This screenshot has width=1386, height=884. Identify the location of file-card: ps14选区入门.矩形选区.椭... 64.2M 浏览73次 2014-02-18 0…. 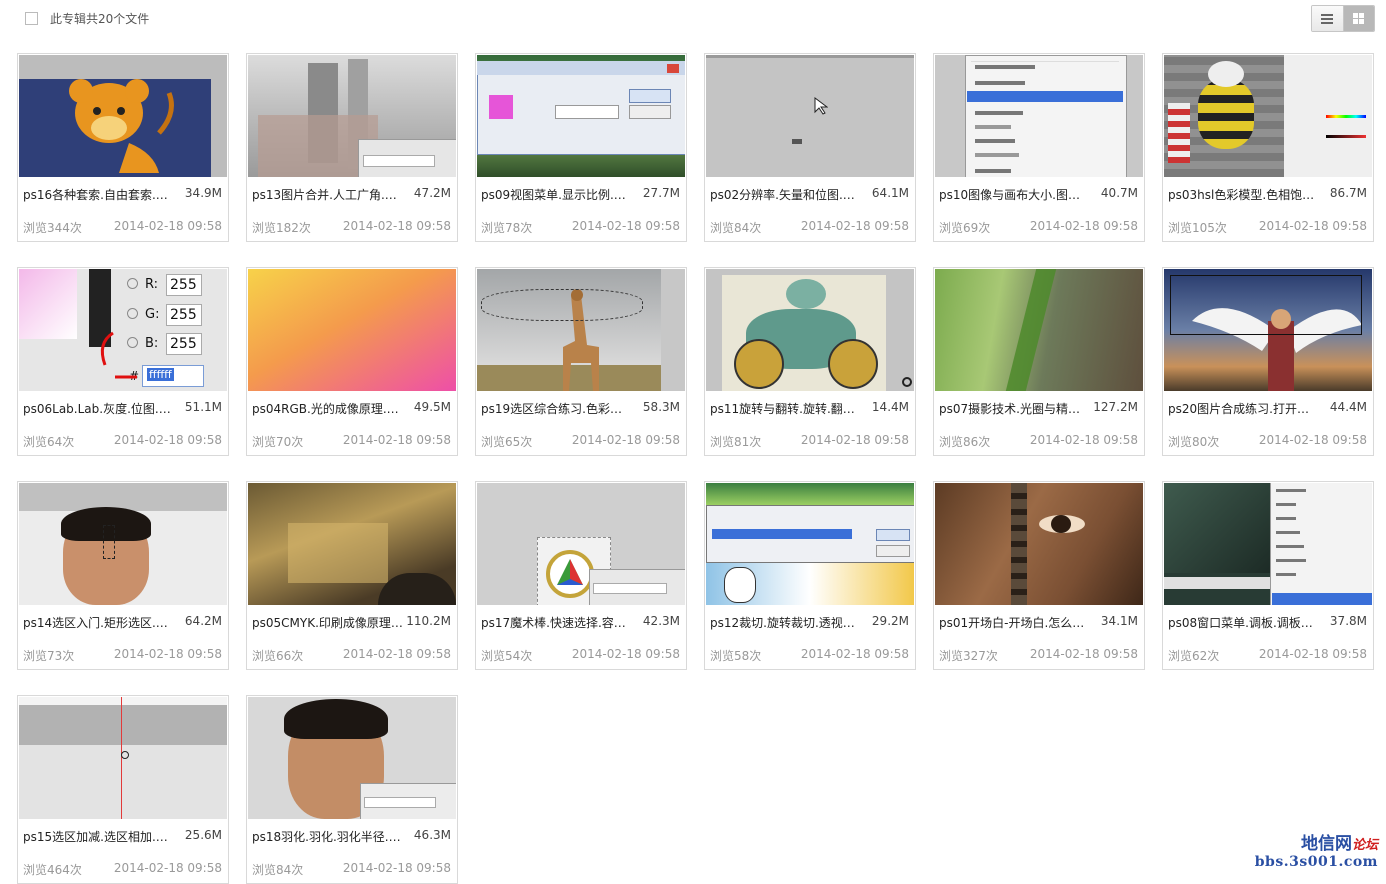
(123, 575).